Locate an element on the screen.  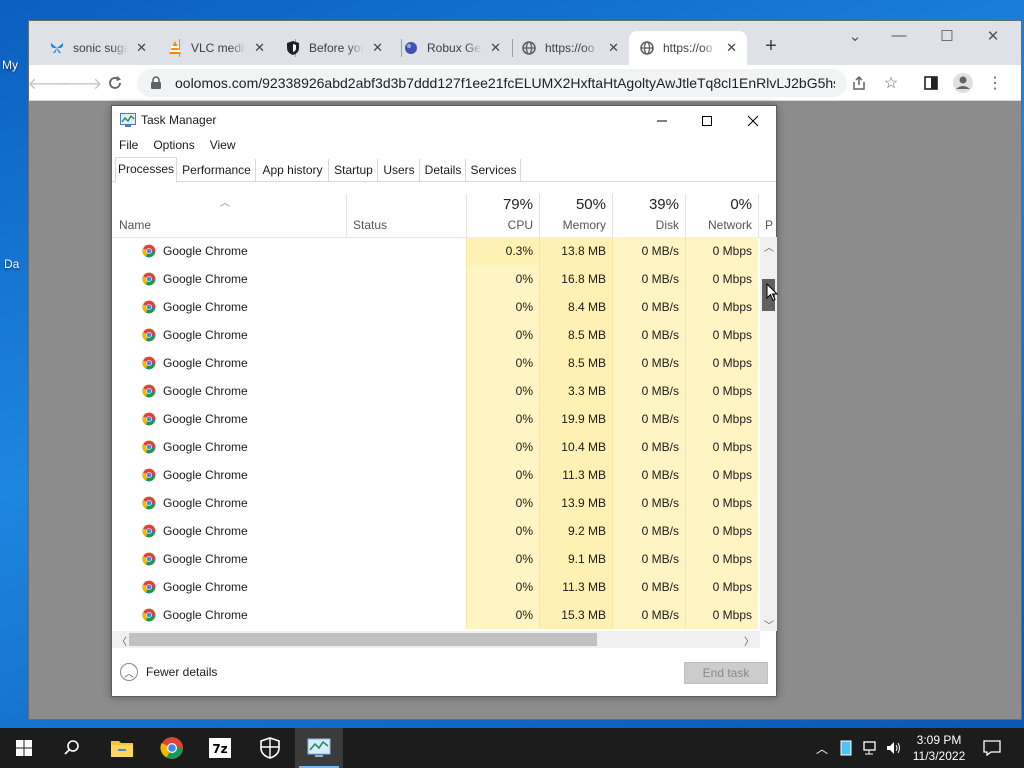
tab-performance: Performance is located at coordinates (217, 170).